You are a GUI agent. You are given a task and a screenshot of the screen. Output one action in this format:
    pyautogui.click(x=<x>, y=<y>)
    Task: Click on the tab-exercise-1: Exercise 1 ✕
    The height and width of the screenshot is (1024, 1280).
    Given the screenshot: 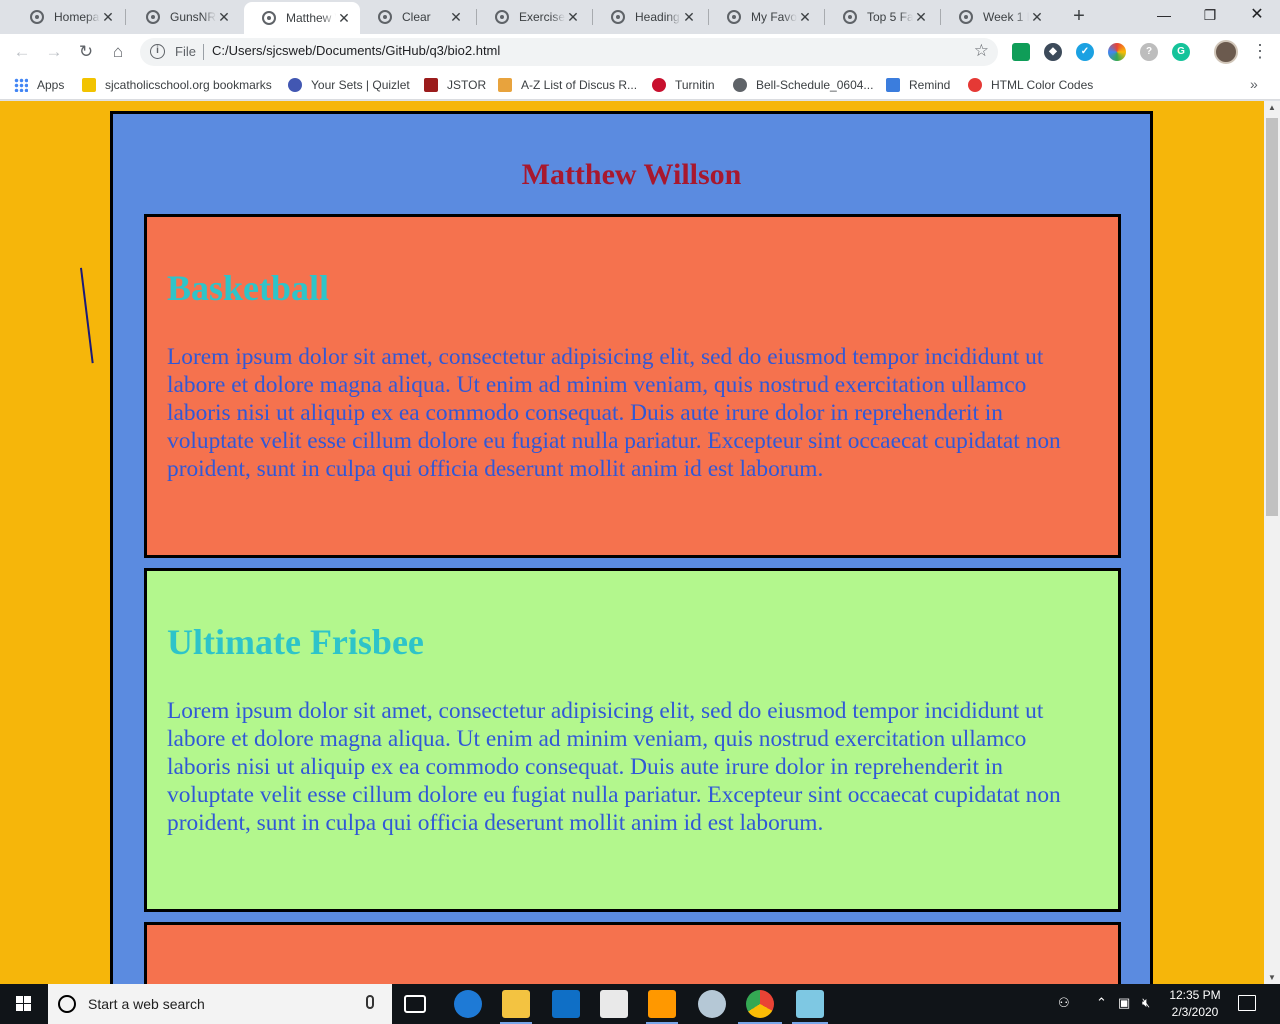 What is the action you would take?
    pyautogui.click(x=533, y=17)
    